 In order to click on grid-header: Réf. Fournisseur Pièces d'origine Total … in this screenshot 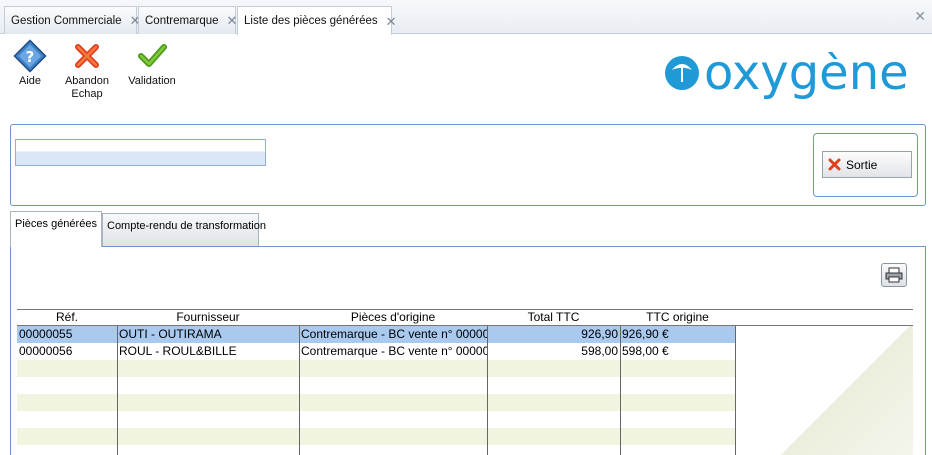, I will do `click(465, 317)`.